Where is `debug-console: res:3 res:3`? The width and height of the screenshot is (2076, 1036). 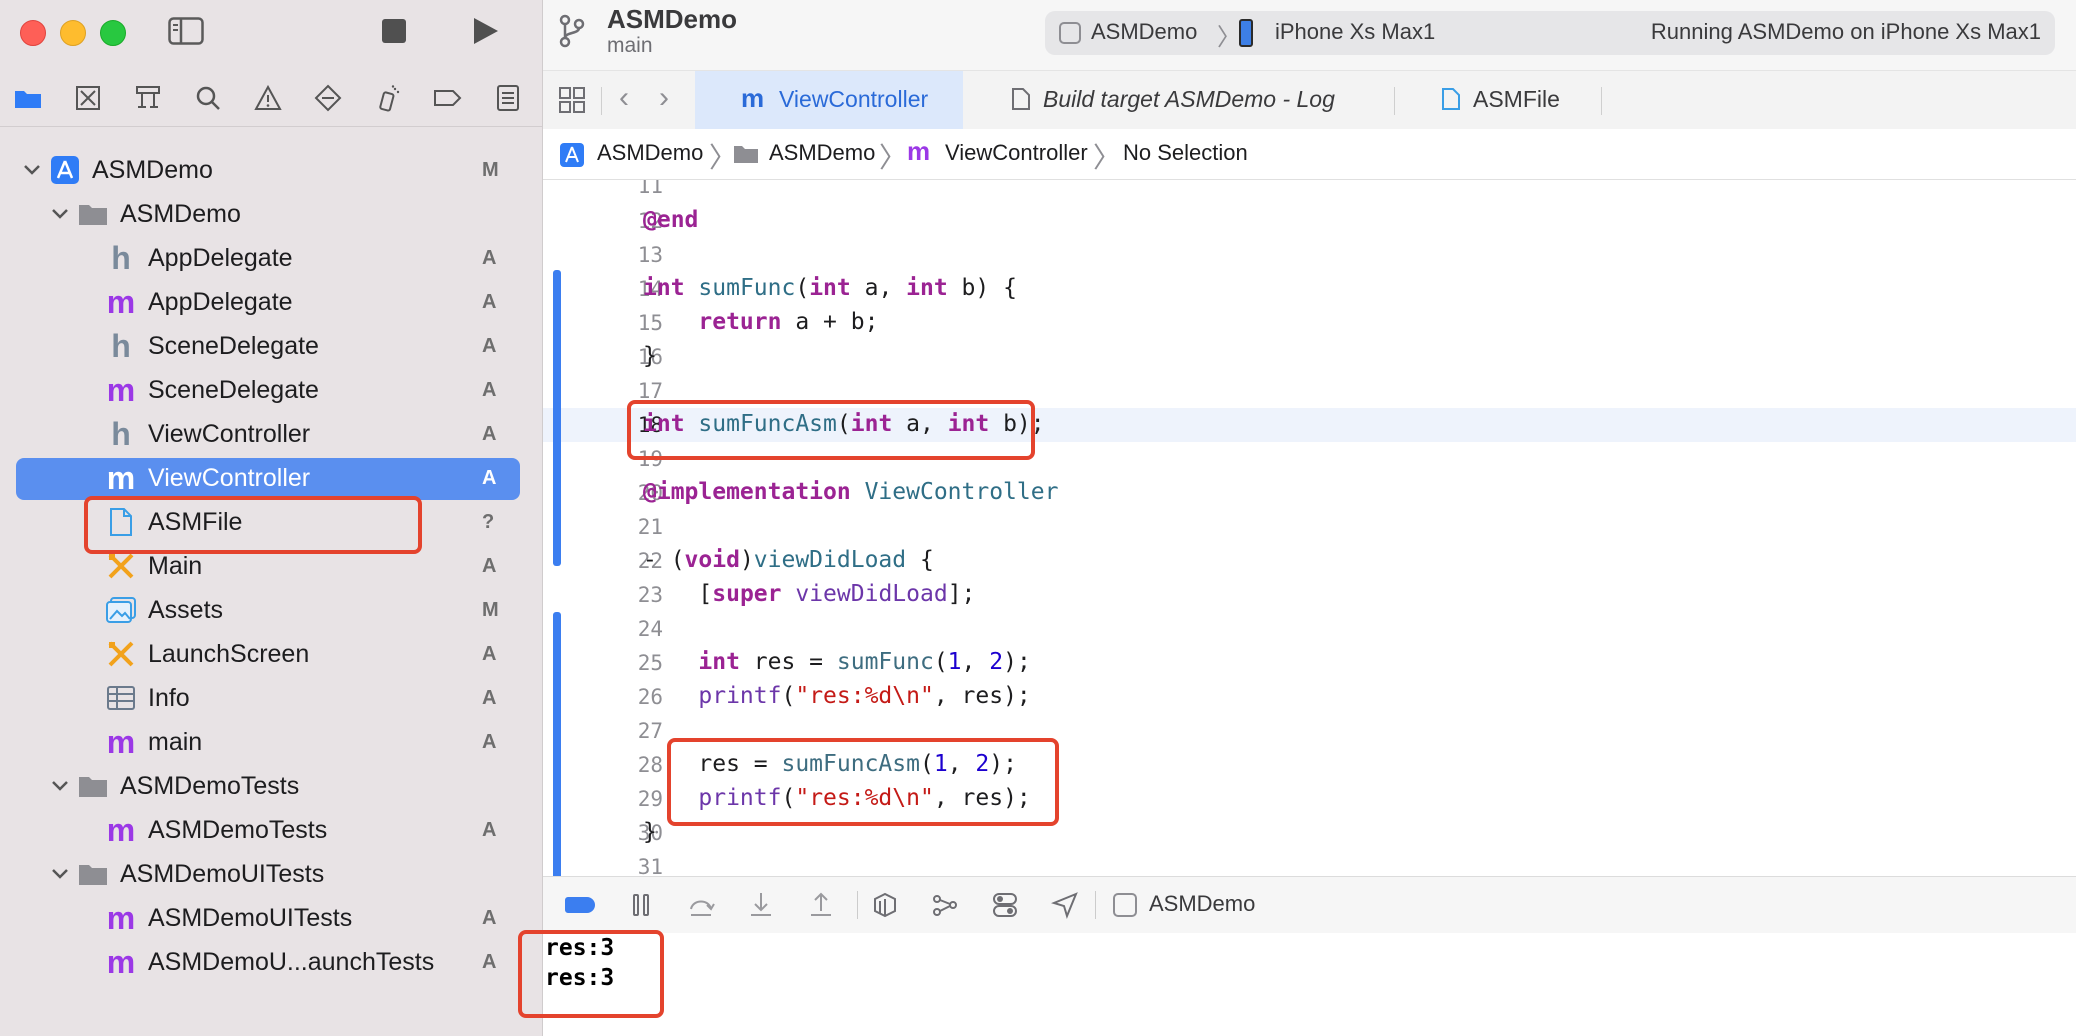
debug-console: res:3 res:3 is located at coordinates (1309, 984).